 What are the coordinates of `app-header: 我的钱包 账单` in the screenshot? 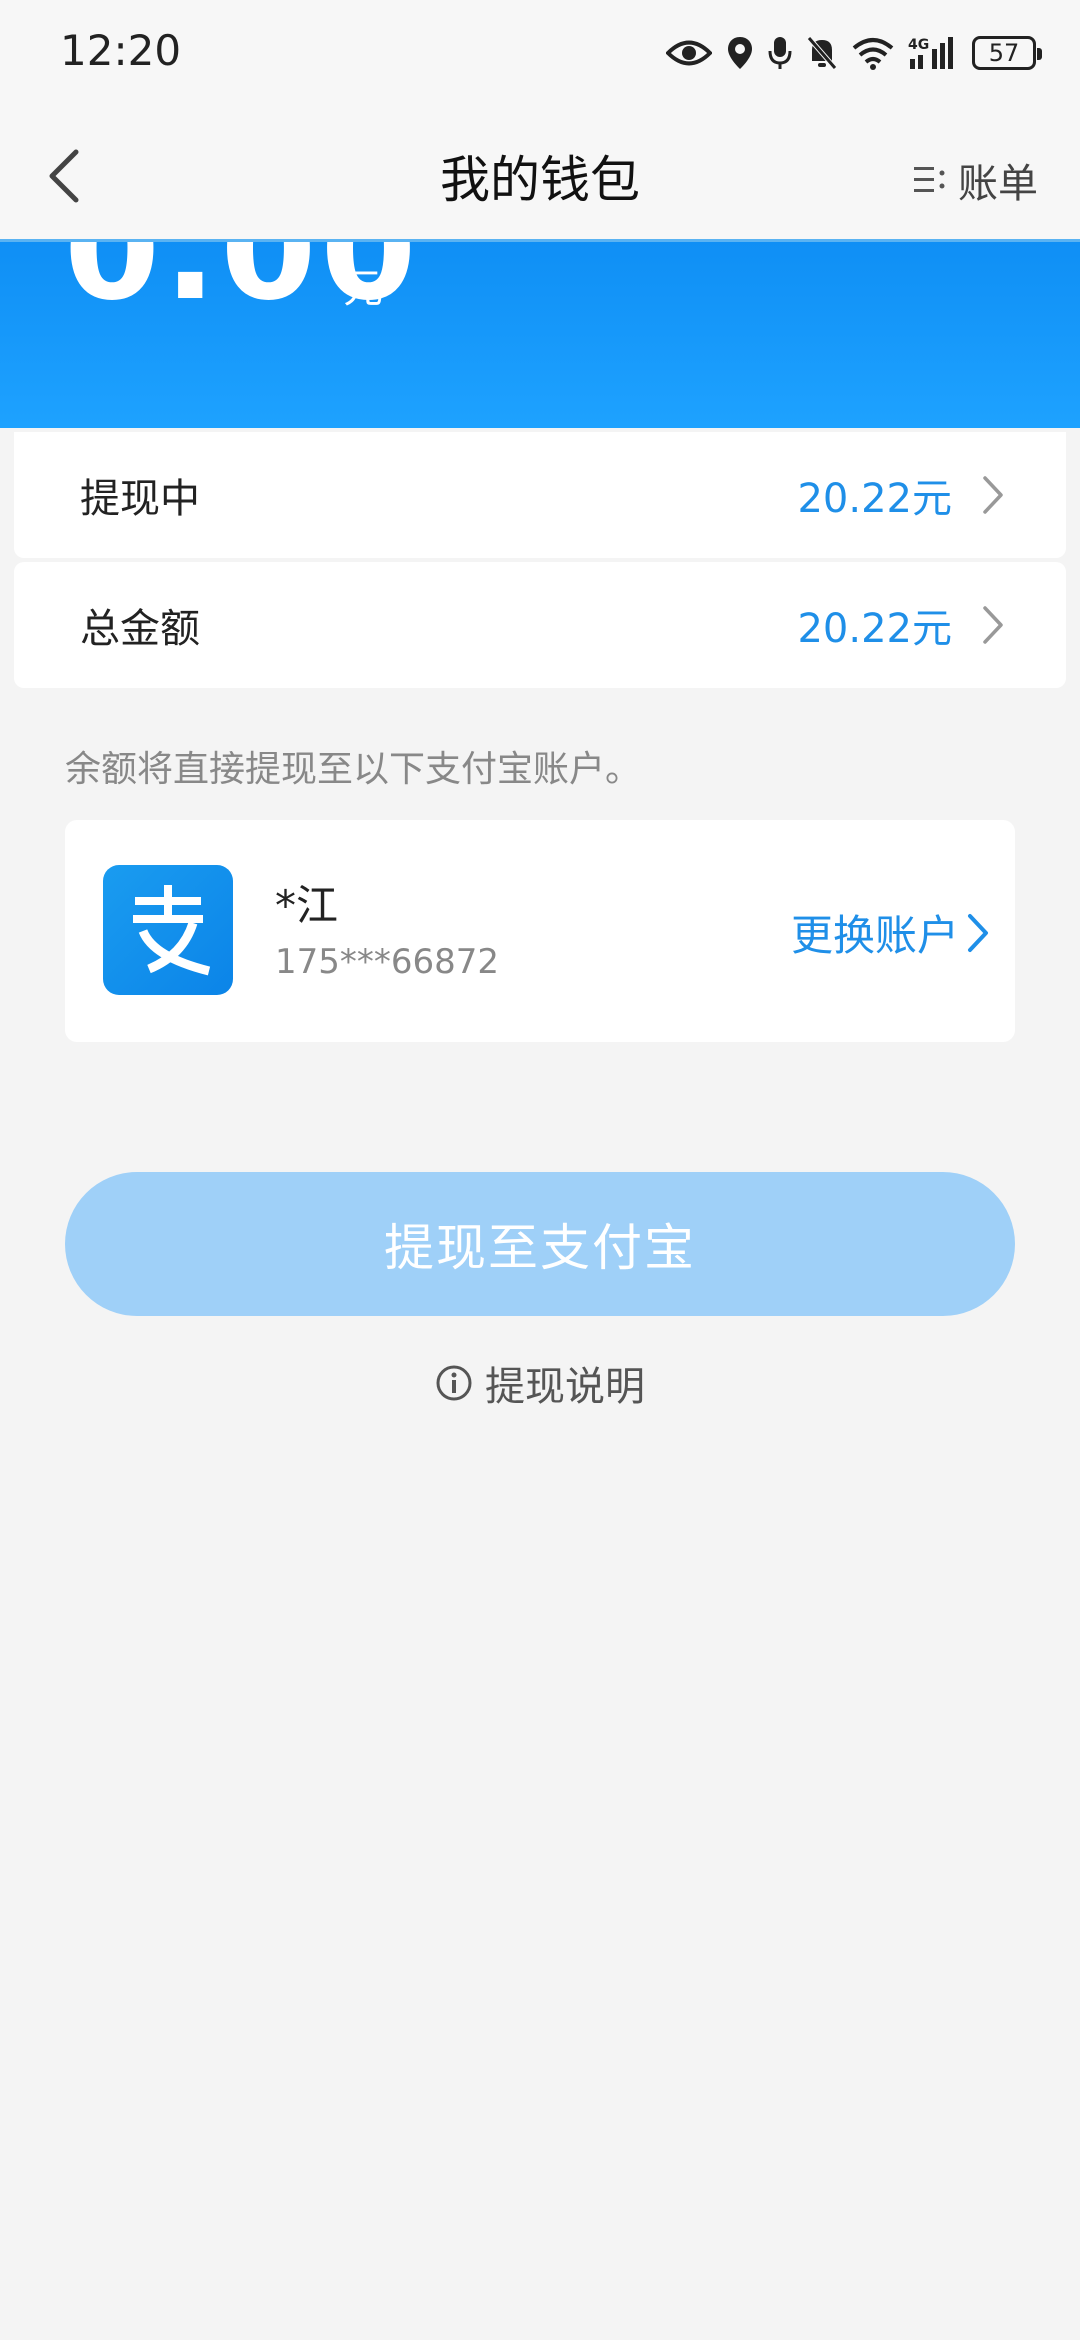 It's located at (540, 174).